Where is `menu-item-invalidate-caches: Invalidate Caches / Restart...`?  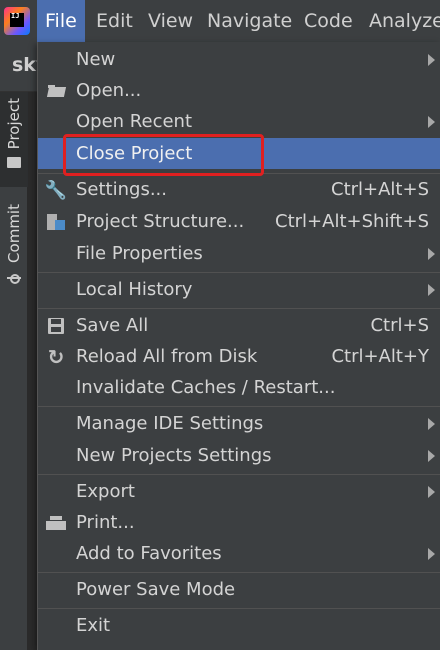 menu-item-invalidate-caches: Invalidate Caches / Restart... is located at coordinates (239, 387).